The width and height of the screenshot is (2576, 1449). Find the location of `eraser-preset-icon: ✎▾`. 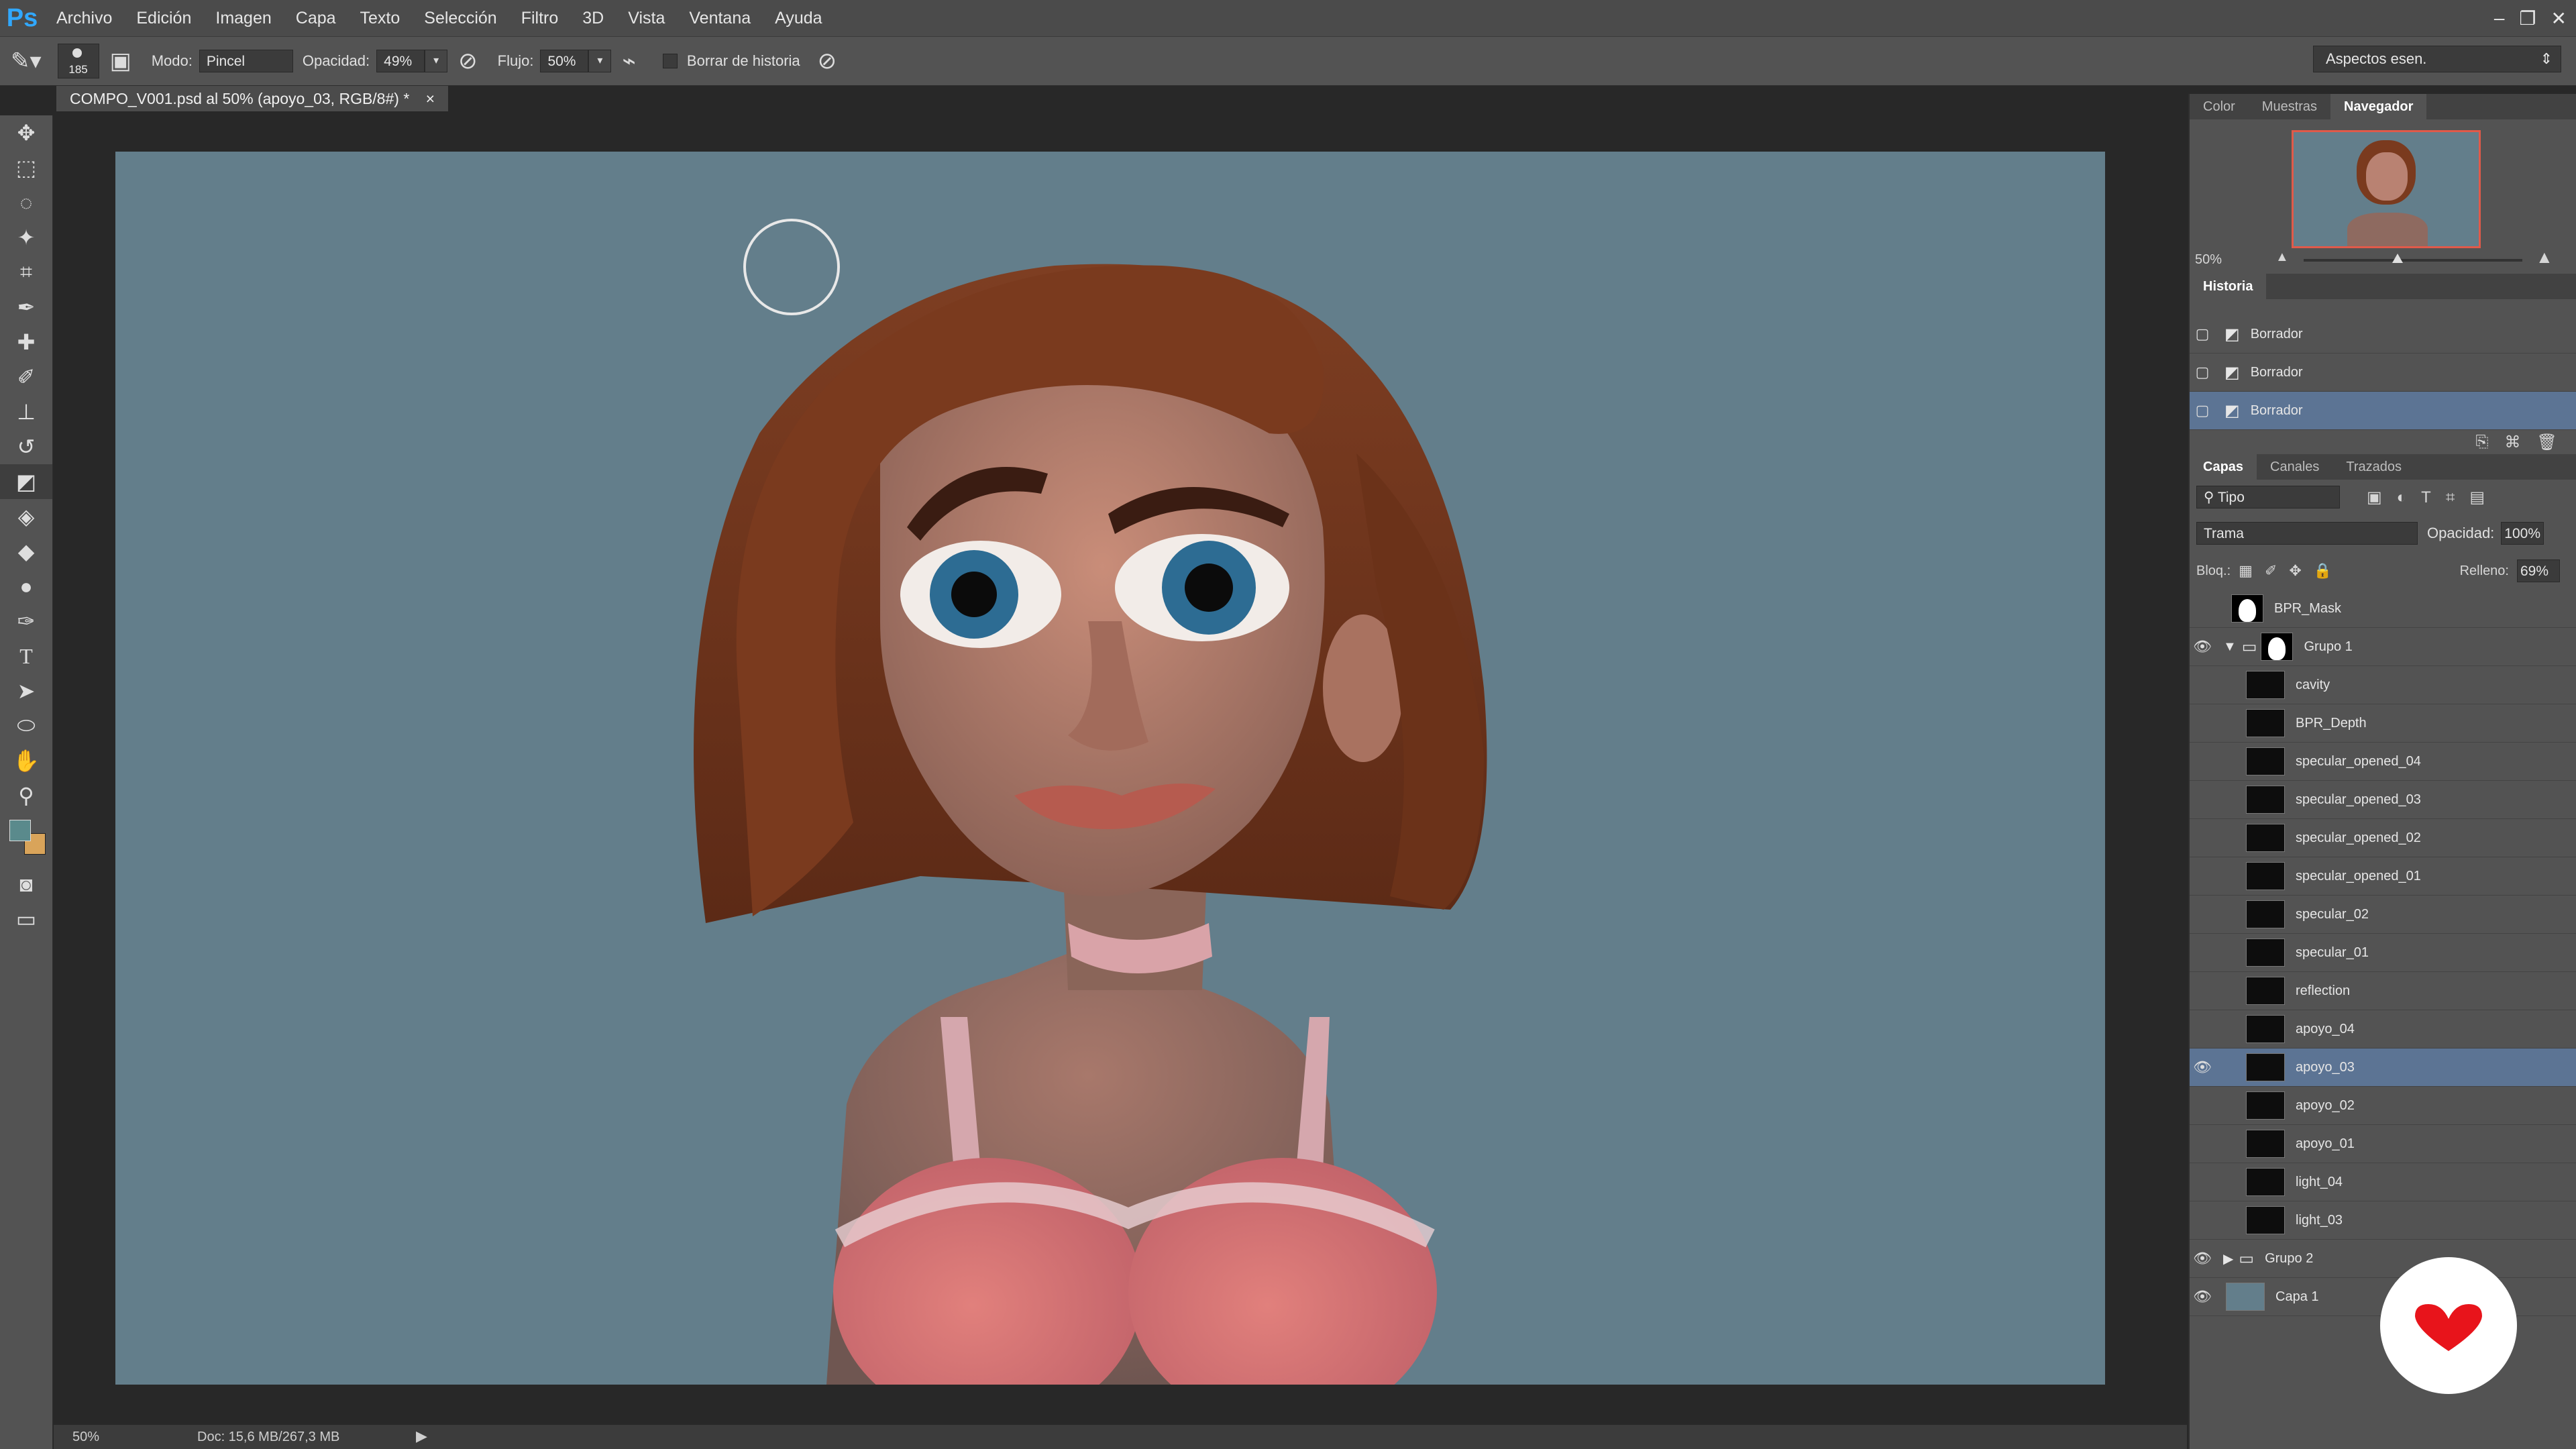

eraser-preset-icon: ✎▾ is located at coordinates (26, 61).